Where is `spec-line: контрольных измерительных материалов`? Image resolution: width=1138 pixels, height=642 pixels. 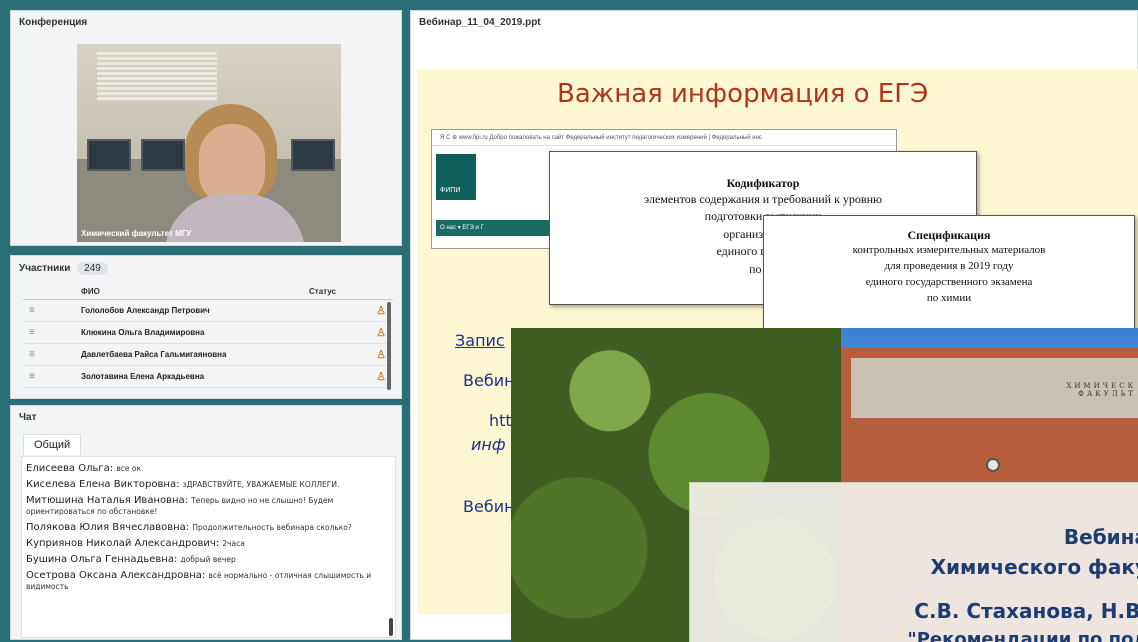 spec-line: контрольных измерительных материалов is located at coordinates (949, 250).